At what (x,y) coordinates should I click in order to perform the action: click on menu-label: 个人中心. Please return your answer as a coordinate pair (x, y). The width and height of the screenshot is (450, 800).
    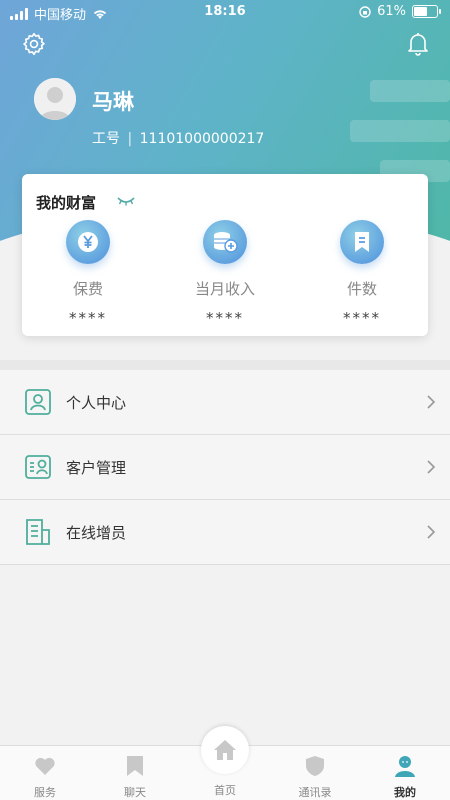
    Looking at the image, I should click on (96, 402).